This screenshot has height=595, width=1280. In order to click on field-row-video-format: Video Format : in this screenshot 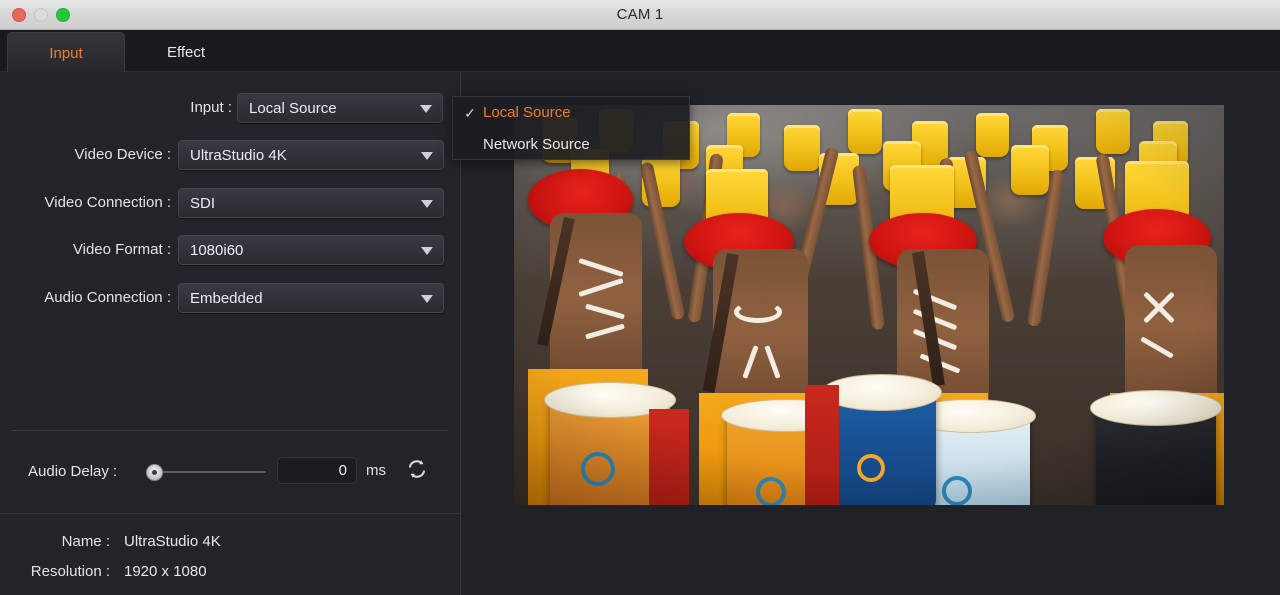, I will do `click(85, 250)`.